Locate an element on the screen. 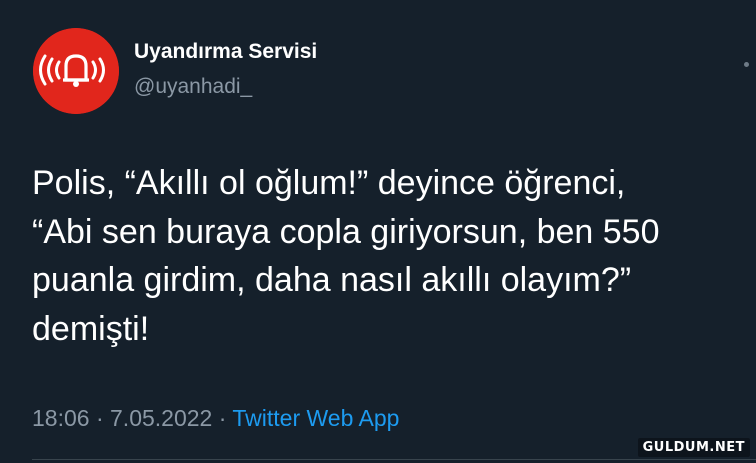 This screenshot has width=756, height=463. more-options-icon is located at coordinates (746, 64).